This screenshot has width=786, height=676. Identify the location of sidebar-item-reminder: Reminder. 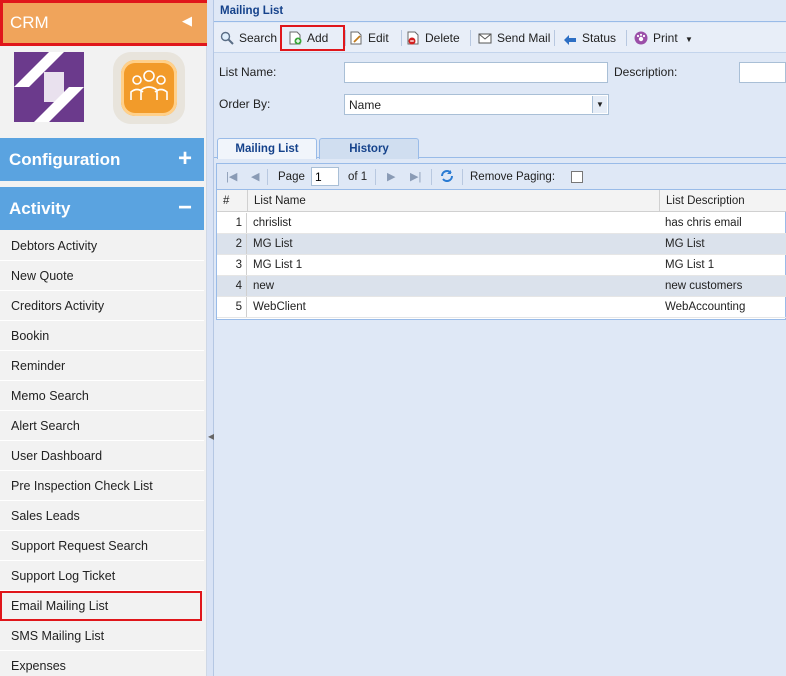
(102, 366).